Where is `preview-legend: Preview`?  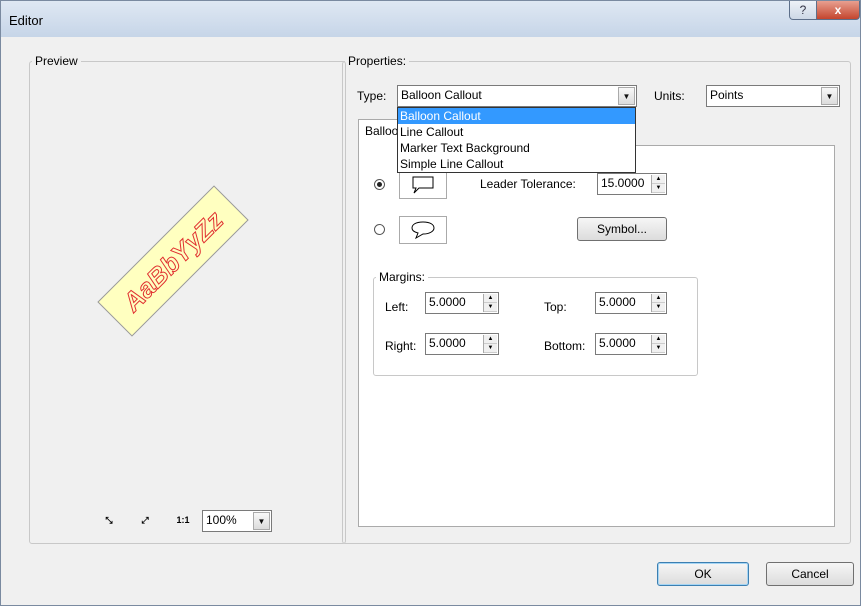 preview-legend: Preview is located at coordinates (56, 61).